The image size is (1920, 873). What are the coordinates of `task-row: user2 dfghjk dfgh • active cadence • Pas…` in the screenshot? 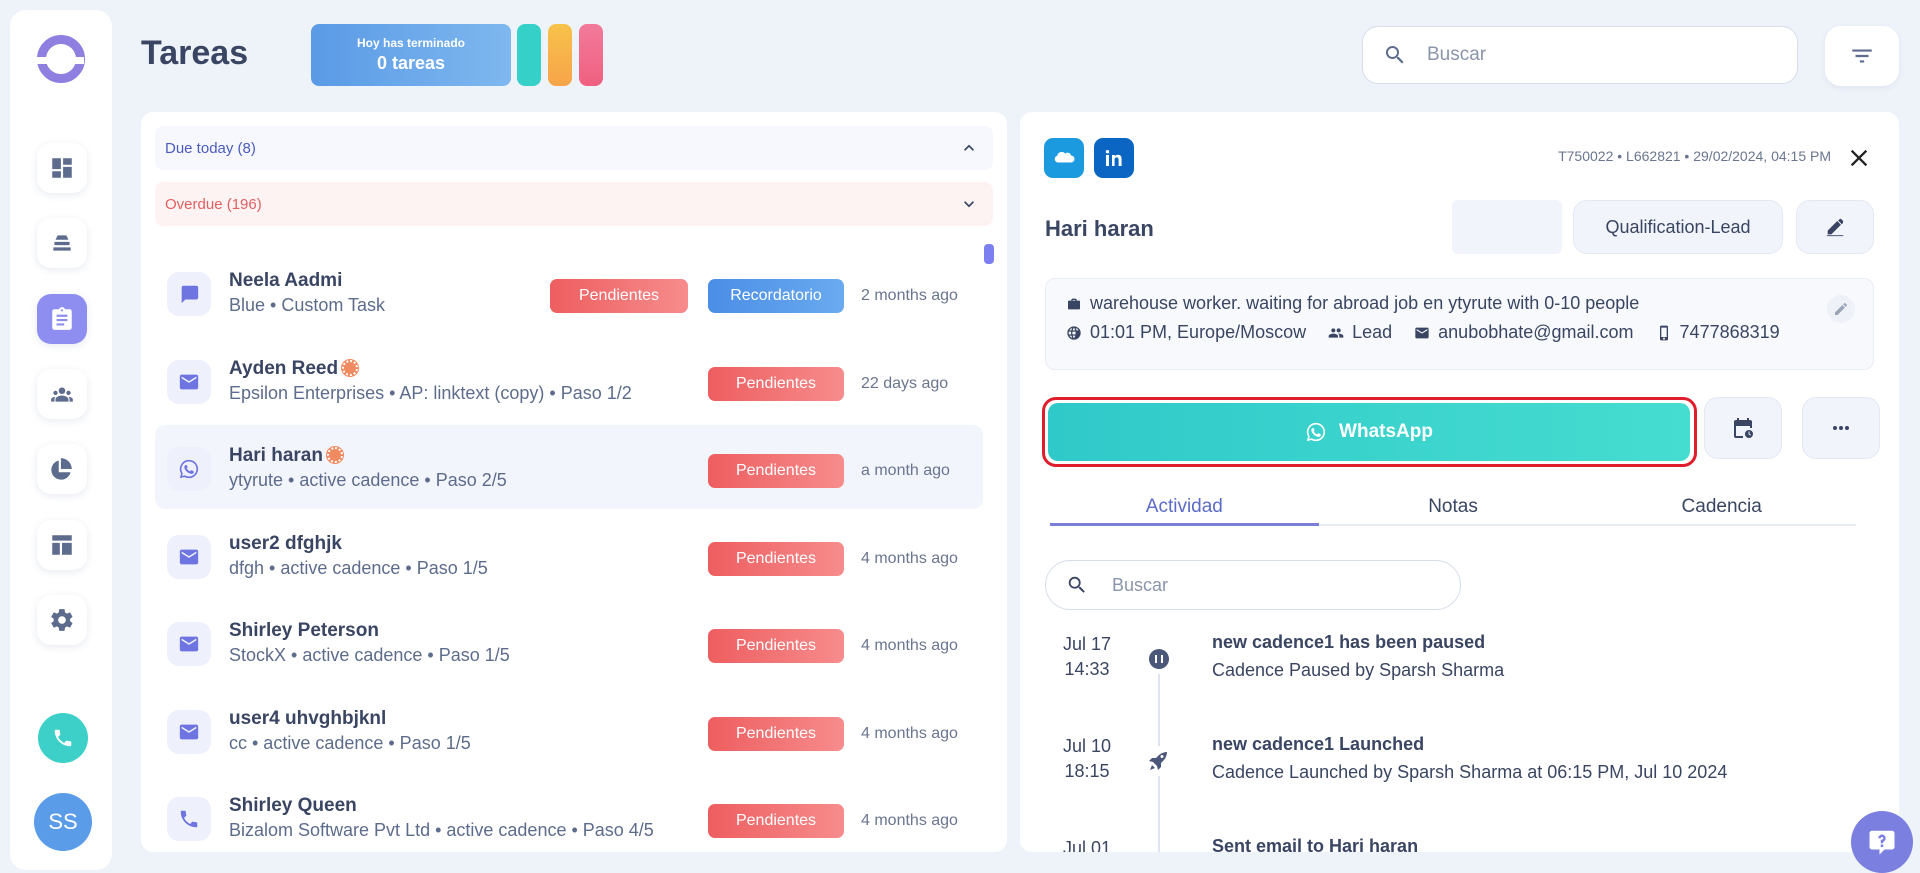 It's located at (569, 555).